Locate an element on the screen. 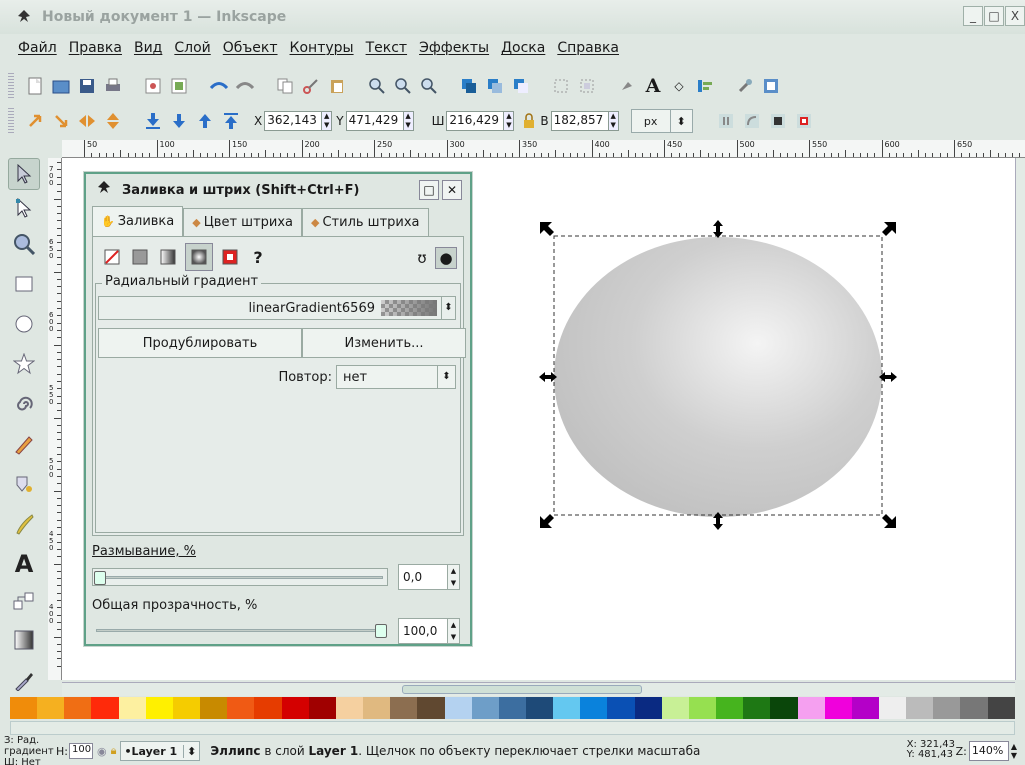  document-properties-icon is located at coordinates (771, 86).